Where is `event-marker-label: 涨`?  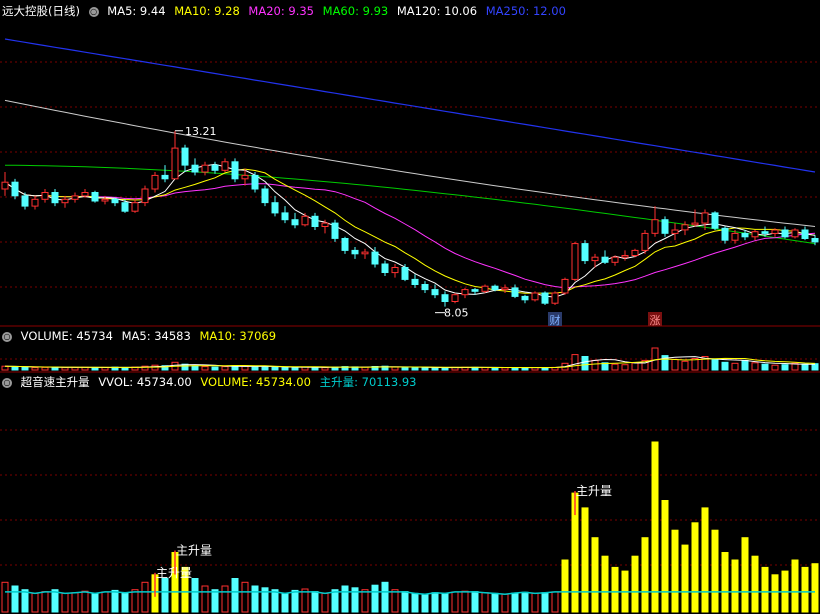 event-marker-label: 涨 is located at coordinates (655, 320).